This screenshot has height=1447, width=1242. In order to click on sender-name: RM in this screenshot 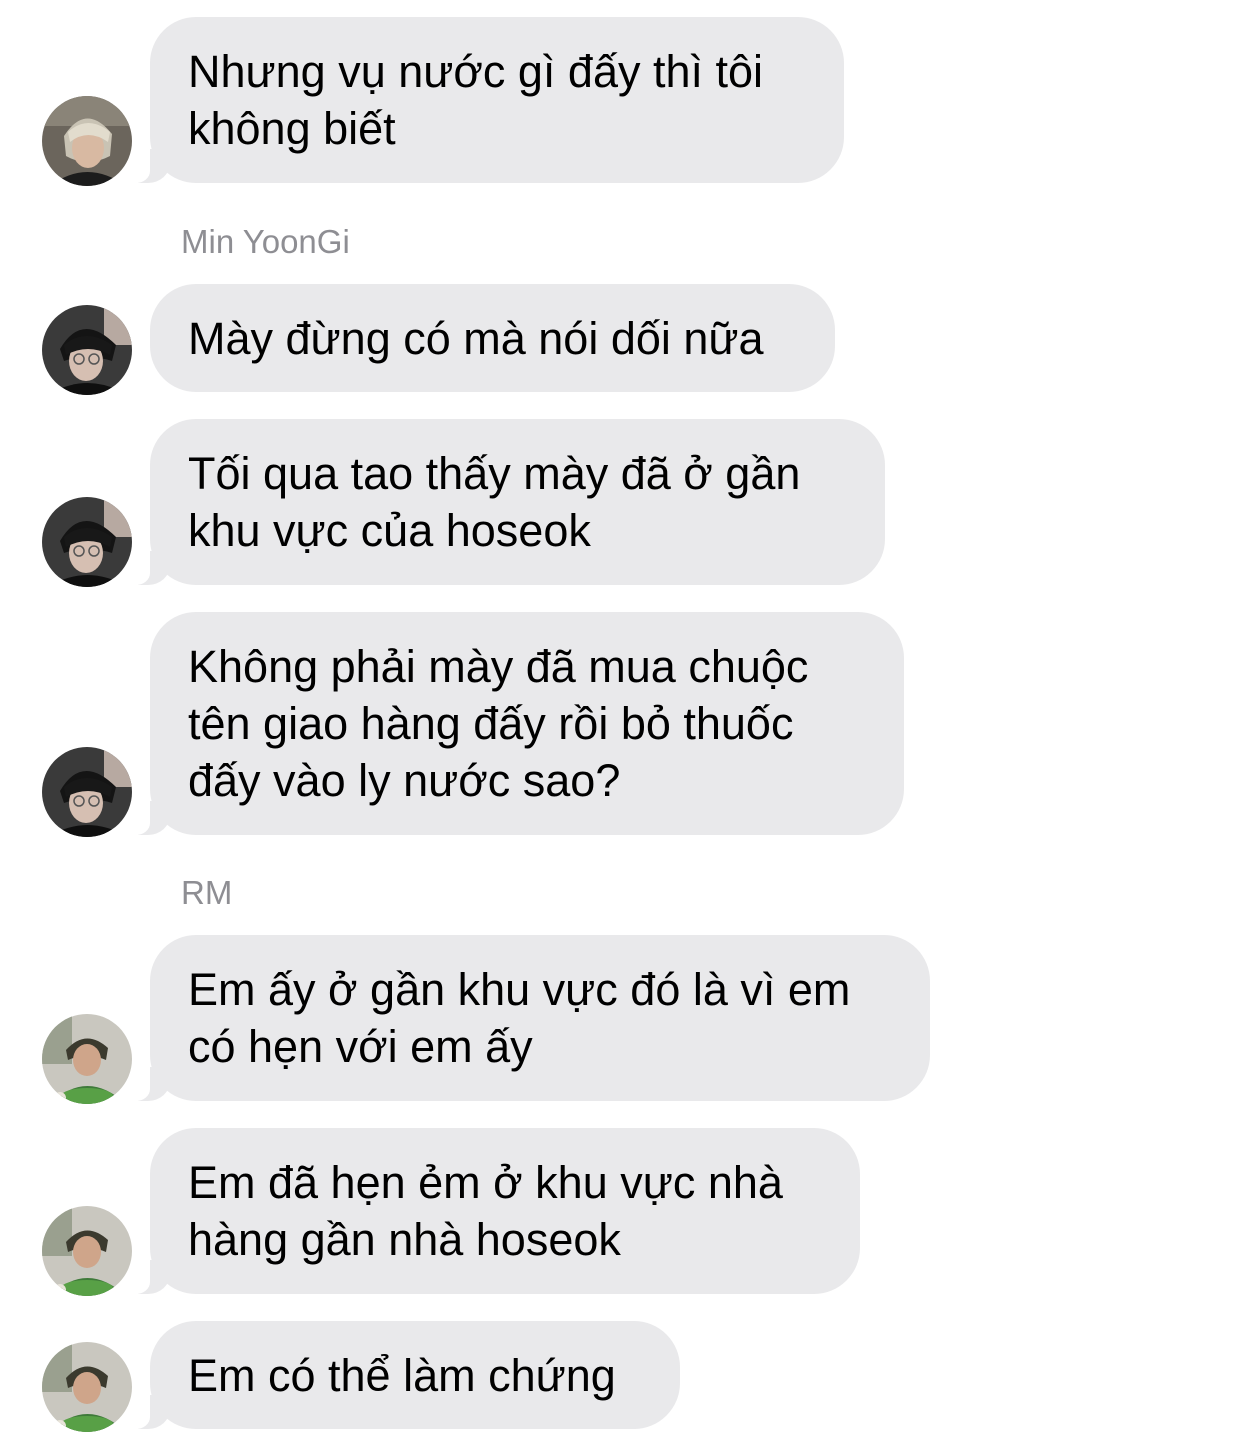, I will do `click(207, 892)`.